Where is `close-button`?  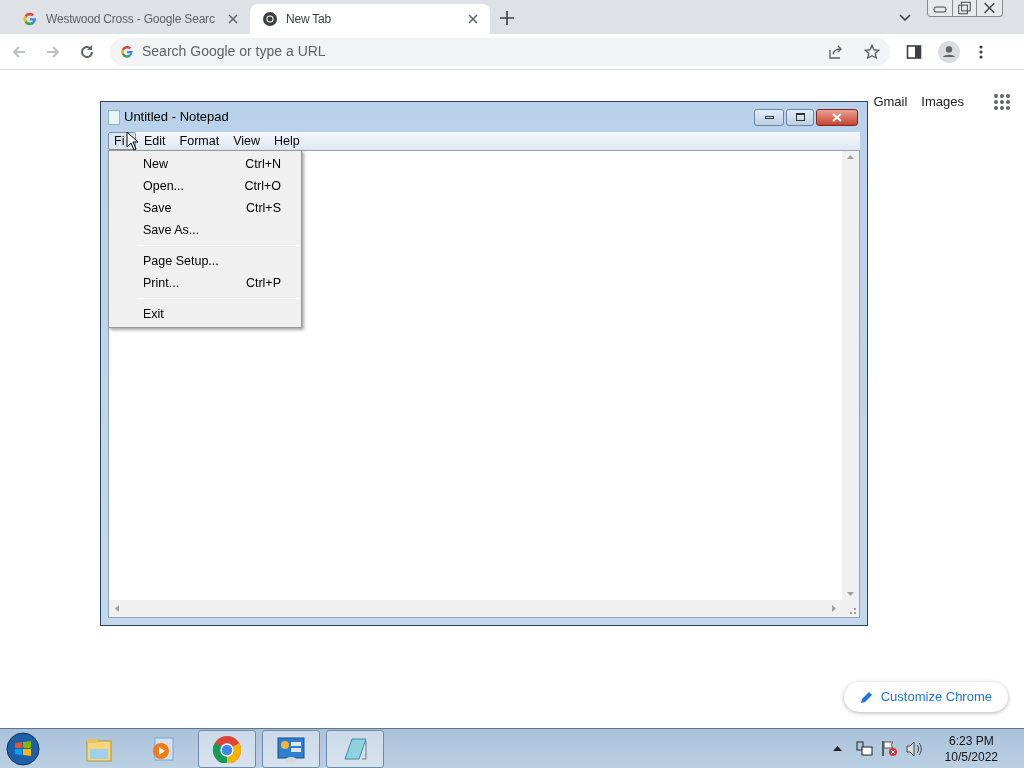
close-button is located at coordinates (837, 117).